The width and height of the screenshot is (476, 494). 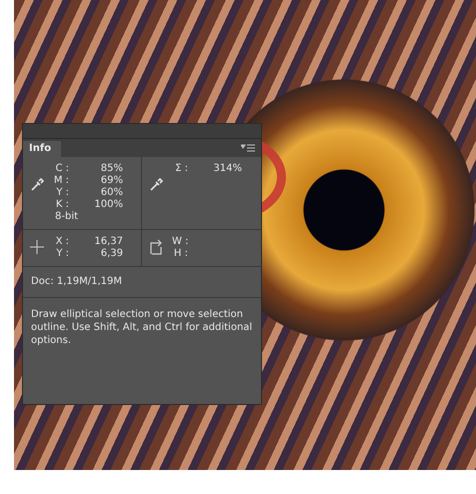 I want to click on readout-label: Σ :, so click(x=181, y=169).